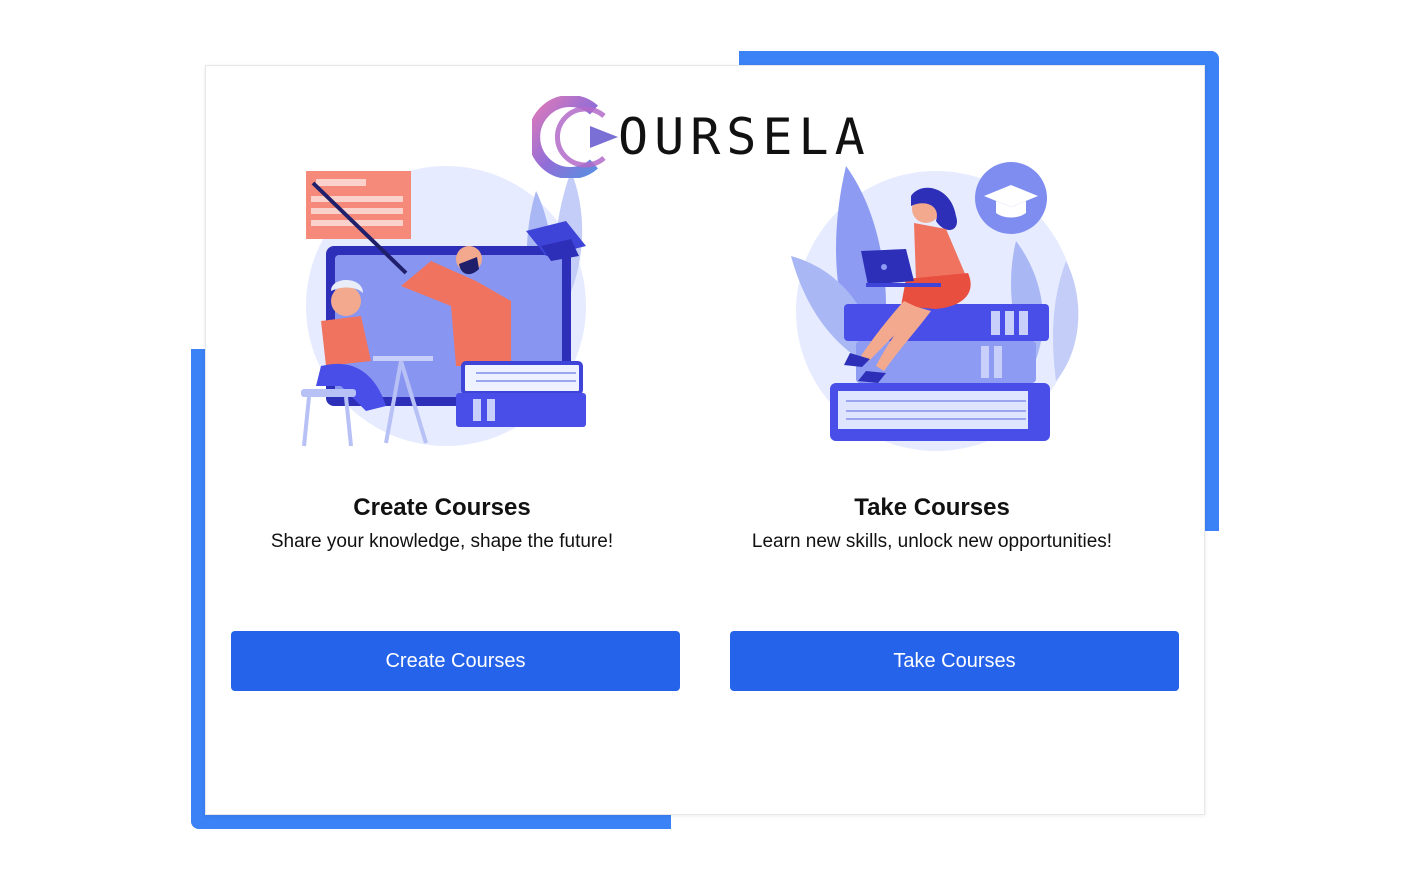 This screenshot has width=1410, height=878. I want to click on c-ring-logo-icon, so click(577, 137).